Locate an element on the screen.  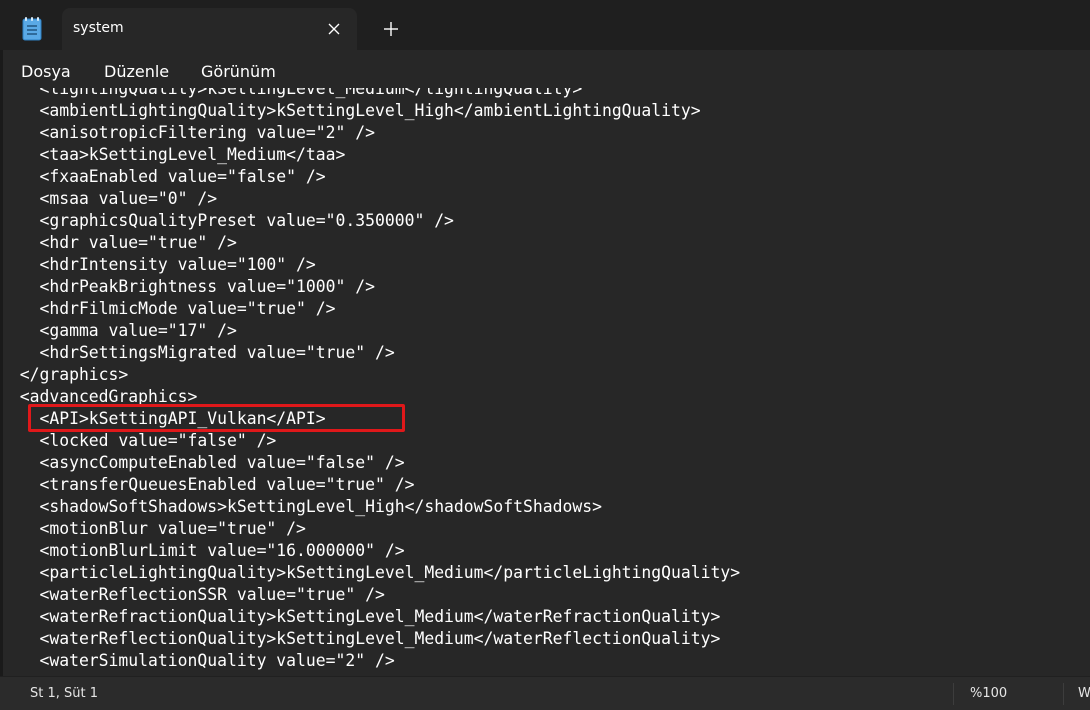
code-line: <taa>kSettingLevel_Medium</taa> is located at coordinates (173, 154).